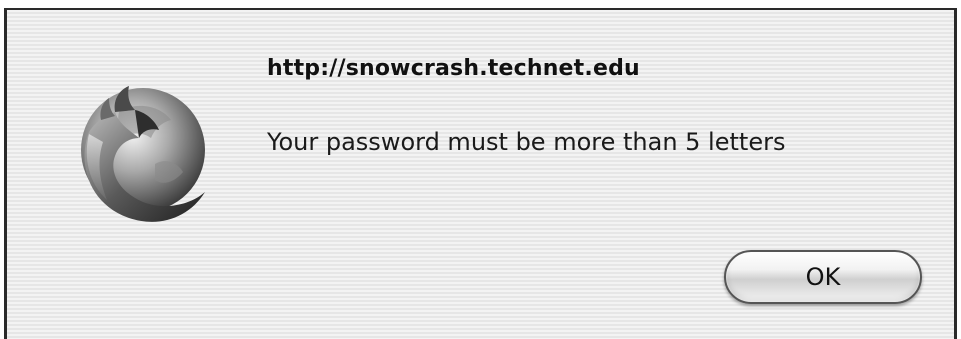 The image size is (961, 339). Describe the element at coordinates (453, 68) in the screenshot. I see `dialog-title: http://snowcrash.technet.edu` at that location.